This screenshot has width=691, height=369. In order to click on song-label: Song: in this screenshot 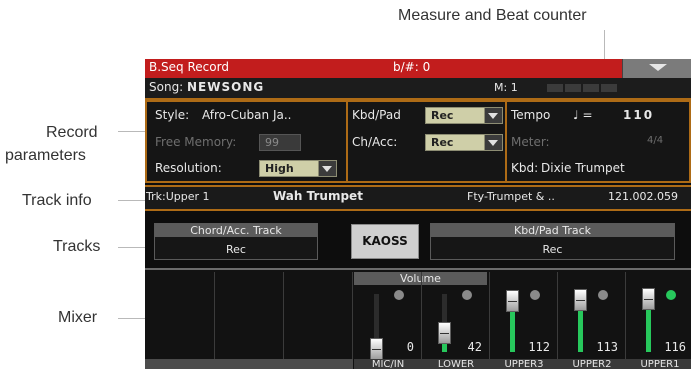, I will do `click(166, 87)`.